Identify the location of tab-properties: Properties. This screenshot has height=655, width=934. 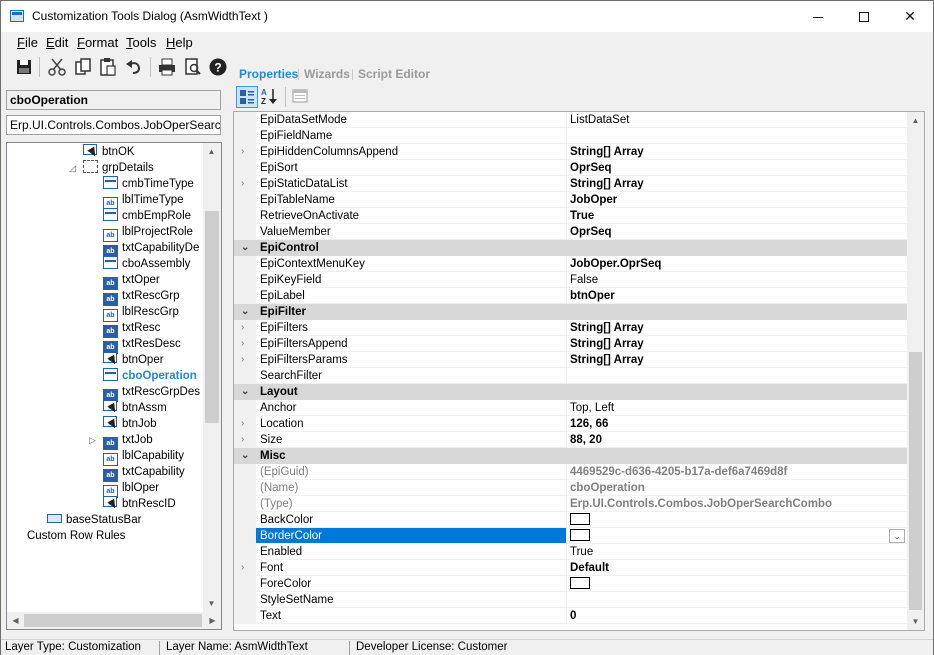
(268, 74).